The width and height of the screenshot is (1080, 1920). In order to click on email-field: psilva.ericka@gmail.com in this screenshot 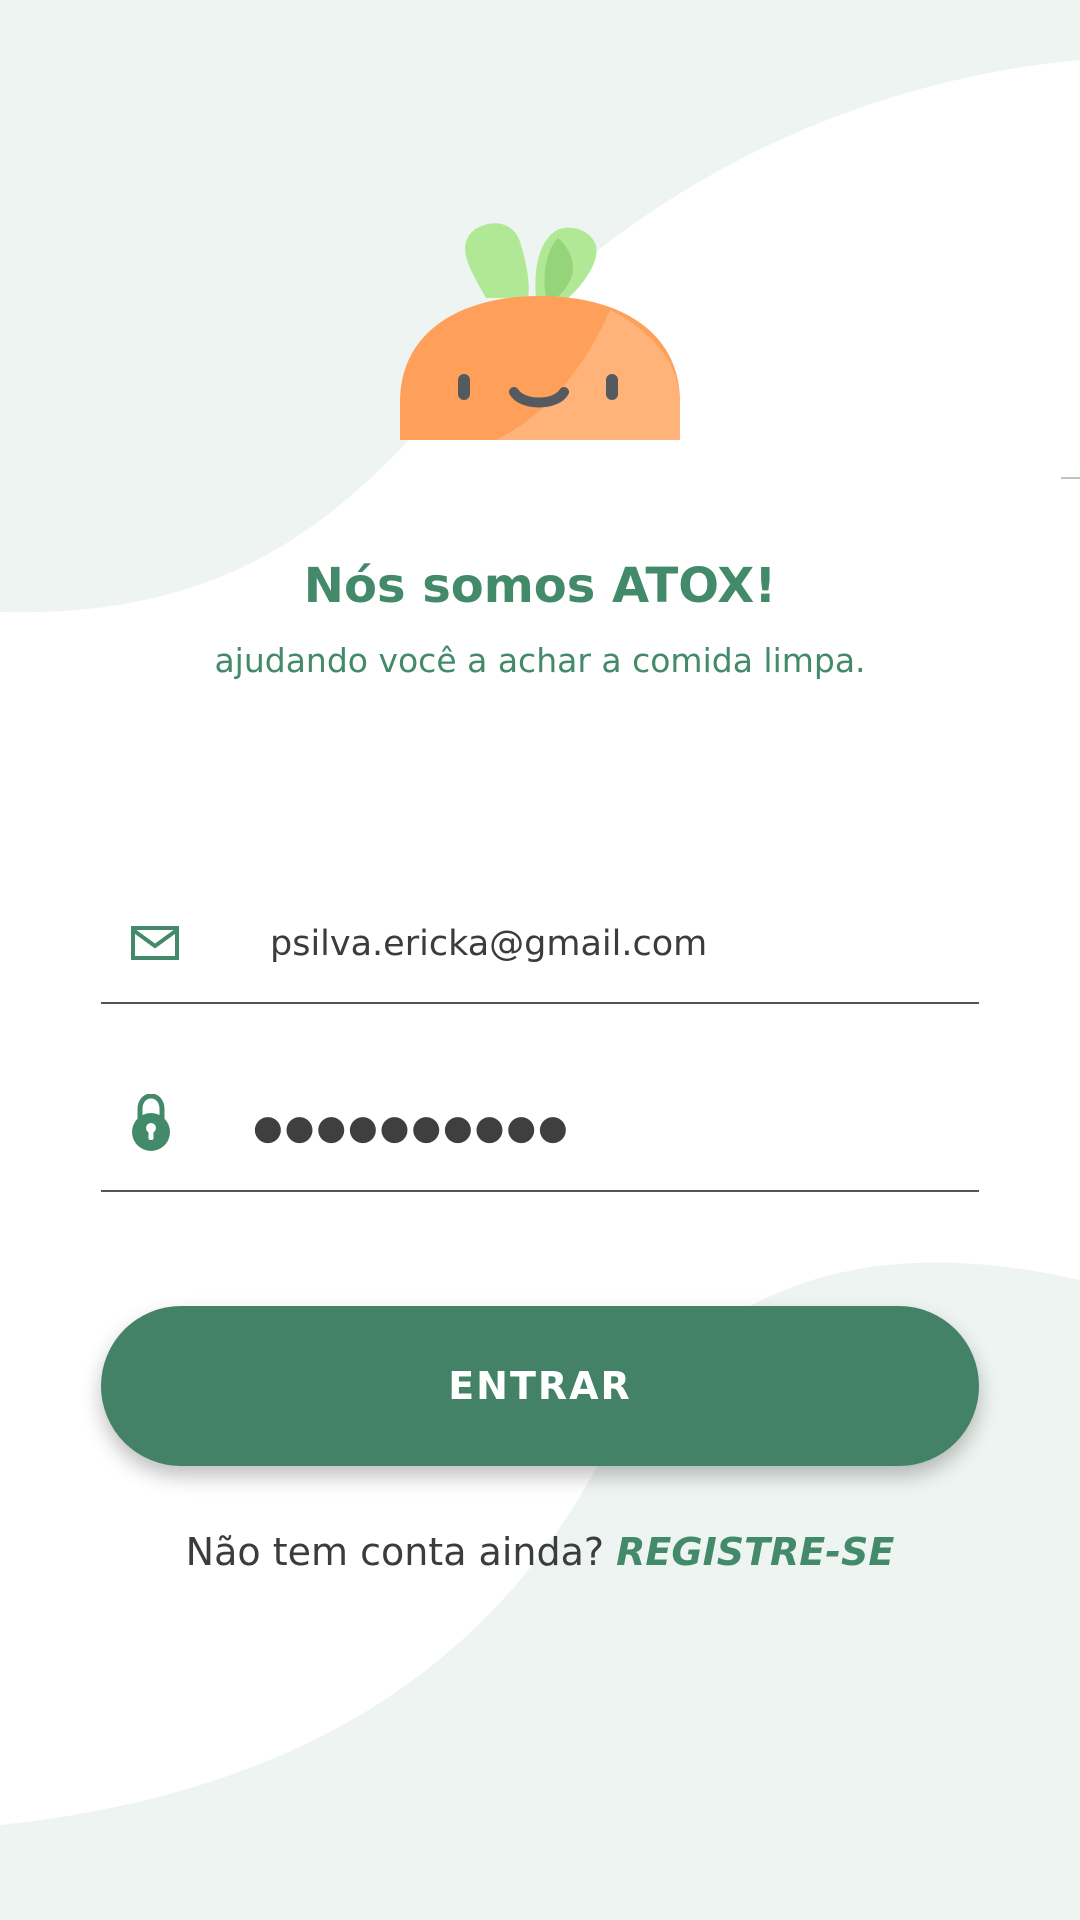, I will do `click(540, 953)`.